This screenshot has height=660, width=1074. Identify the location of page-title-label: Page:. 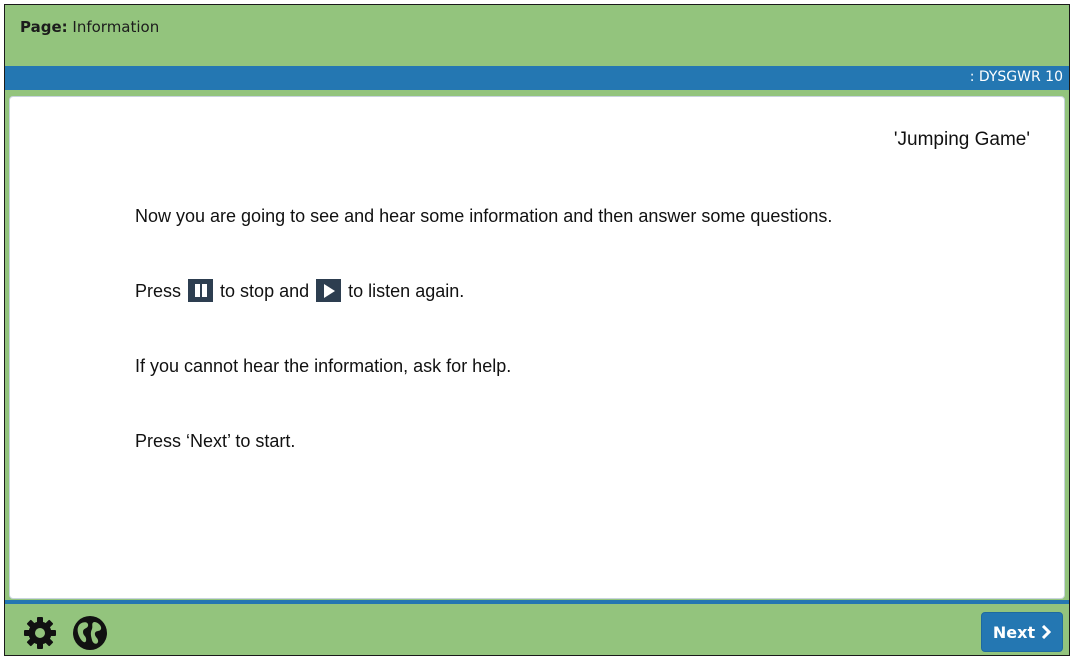
(44, 27).